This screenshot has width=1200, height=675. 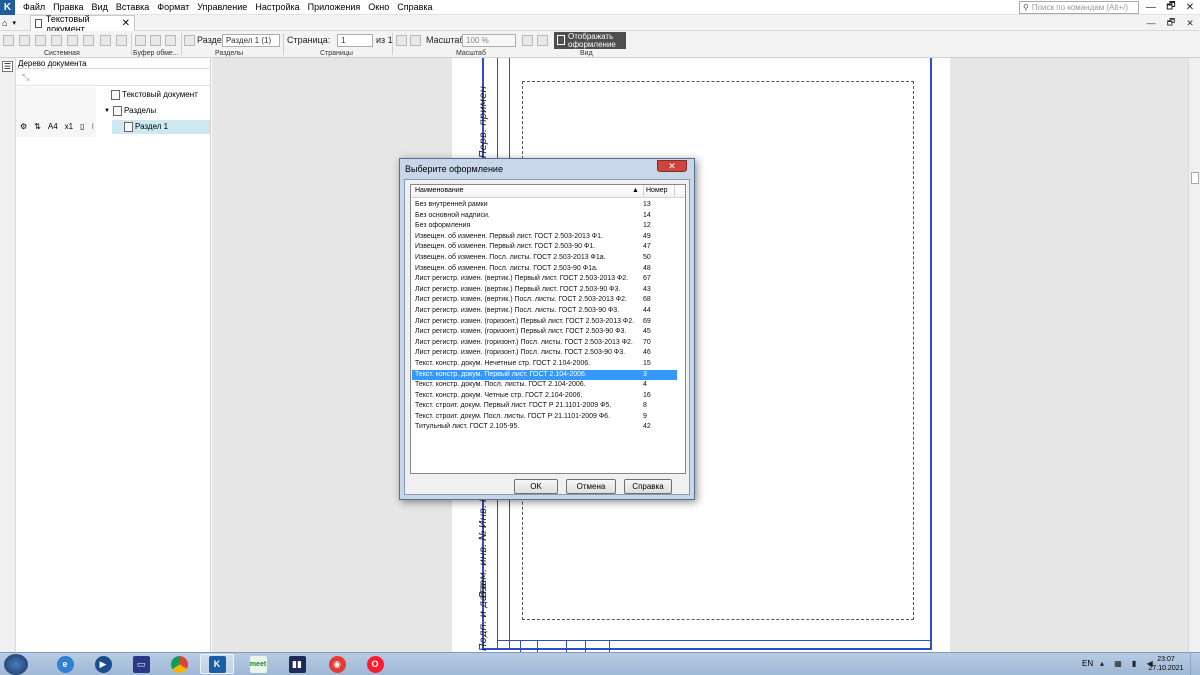 I want to click on design-item-number: 49, so click(x=647, y=236).